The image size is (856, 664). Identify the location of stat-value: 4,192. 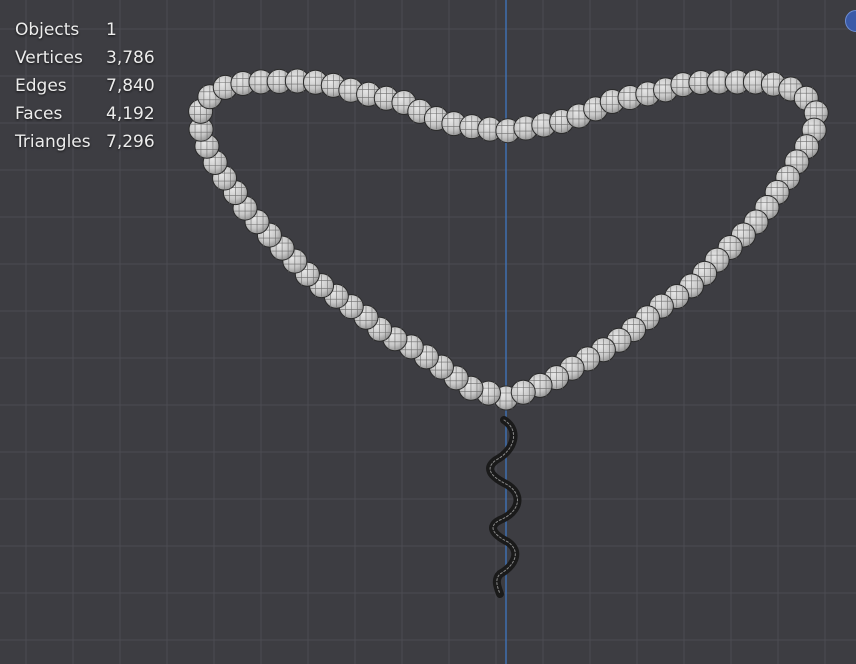
(130, 114).